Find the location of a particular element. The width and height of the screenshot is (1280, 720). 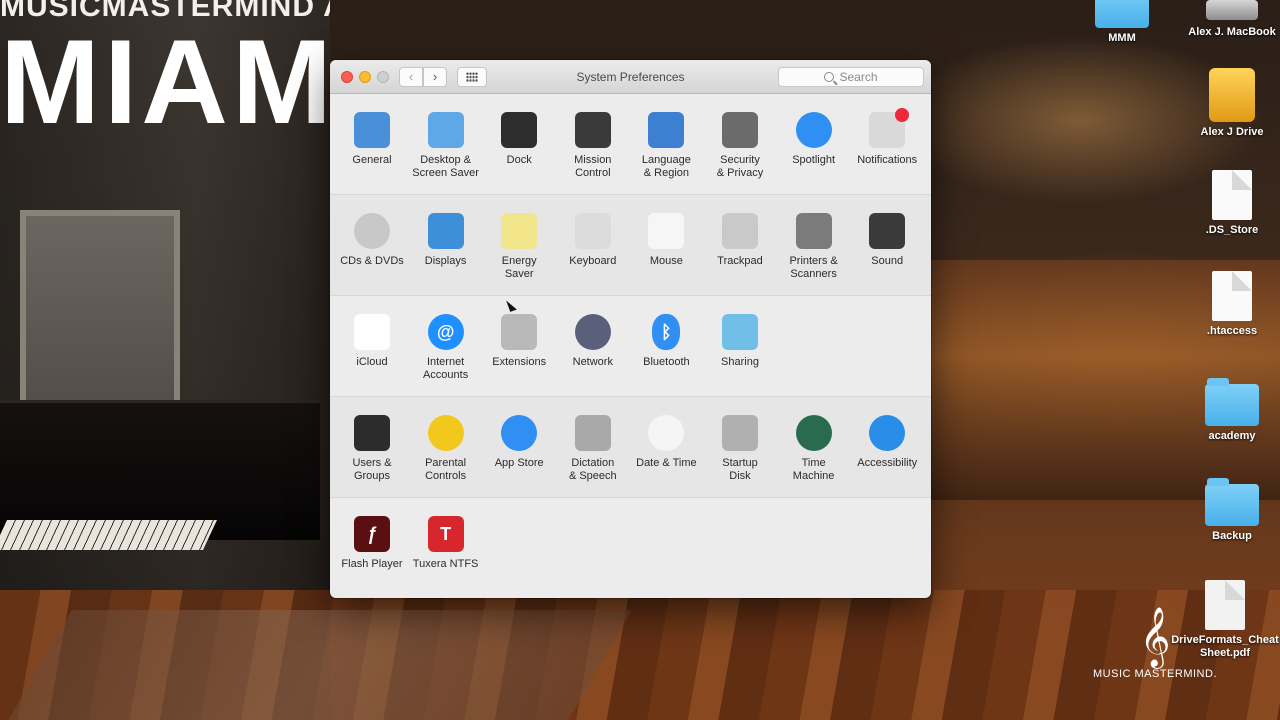

trackpad-icon is located at coordinates (740, 231).